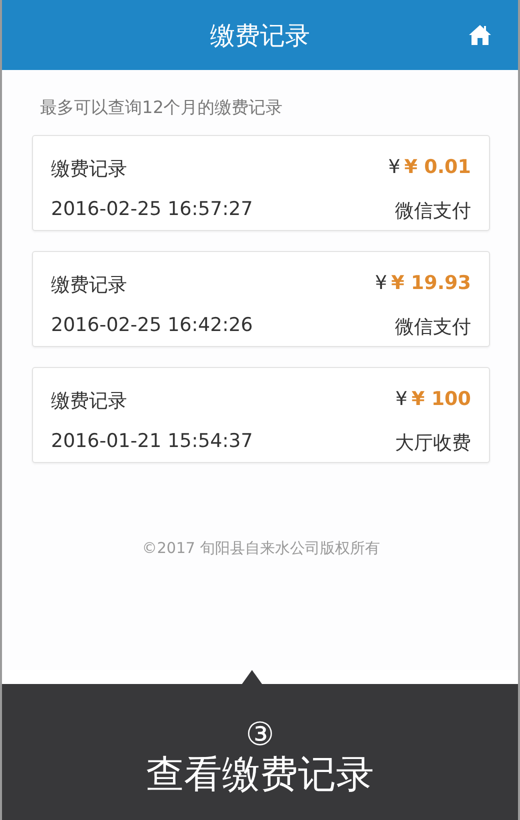 The width and height of the screenshot is (520, 820). I want to click on record-amount: ¥ 19.93, so click(431, 283).